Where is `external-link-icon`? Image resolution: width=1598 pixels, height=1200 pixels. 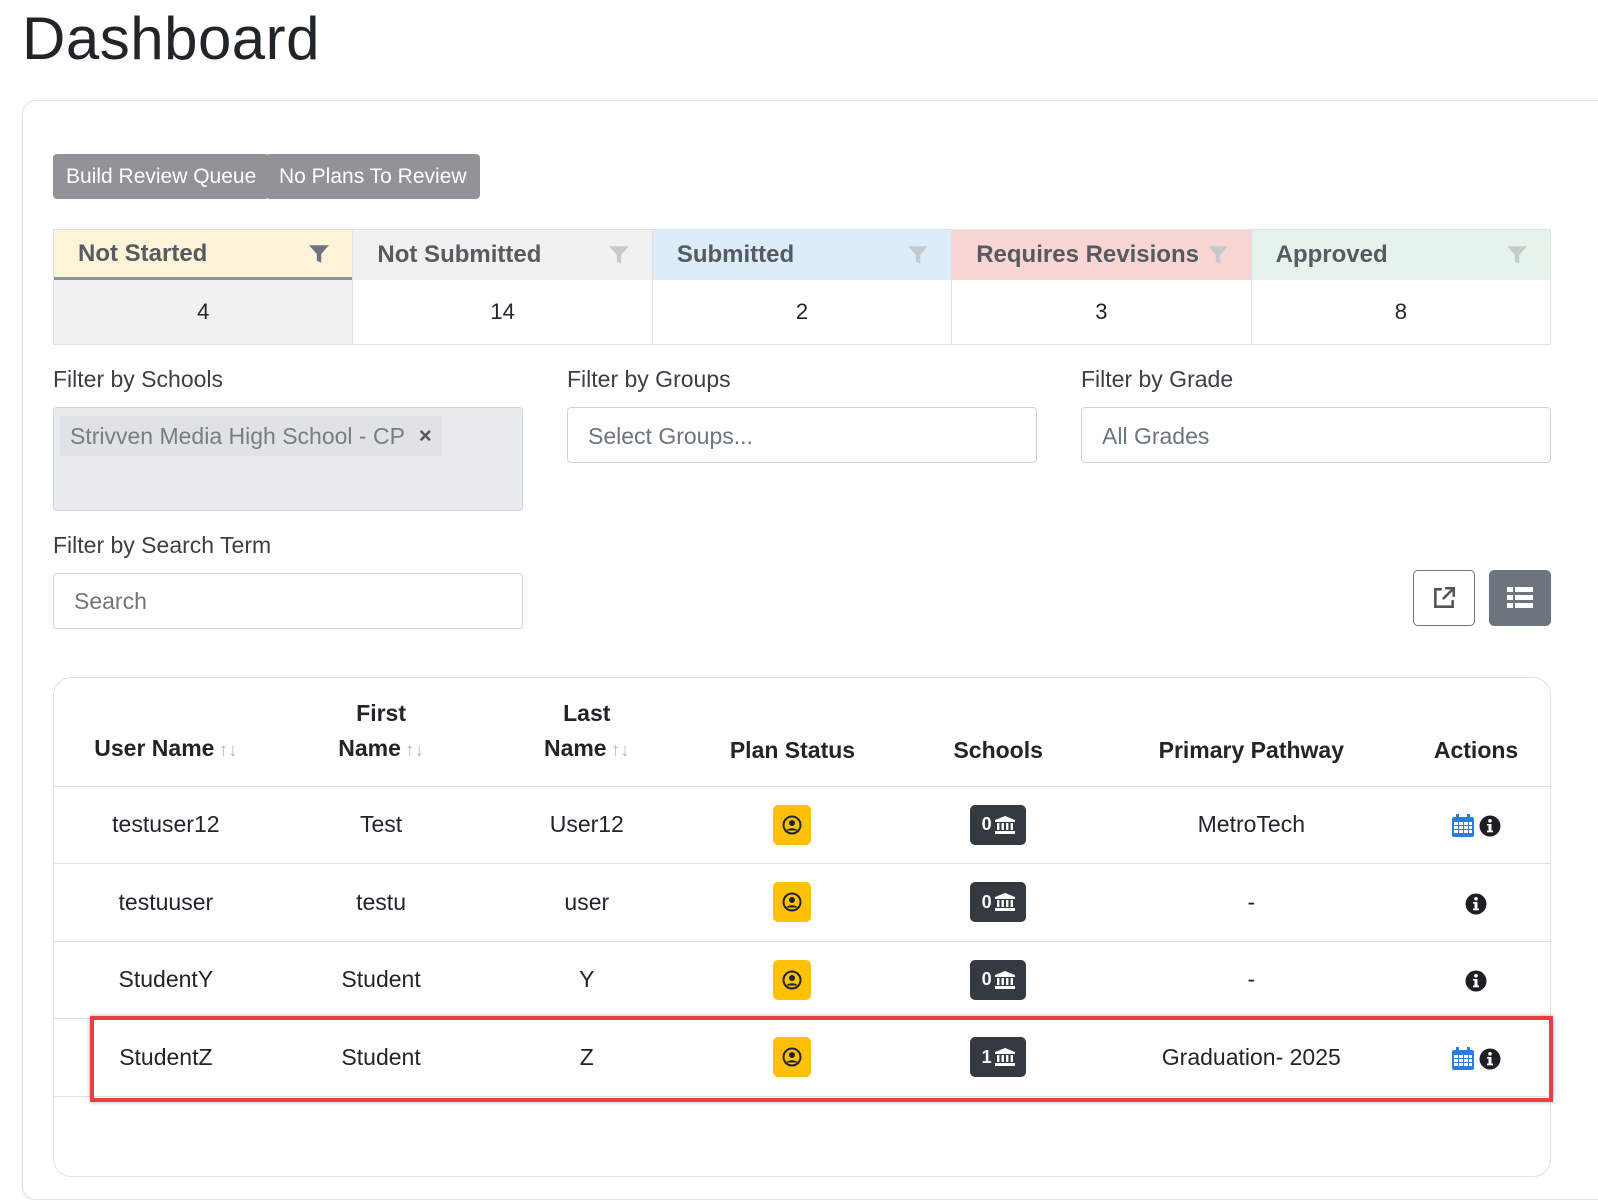
external-link-icon is located at coordinates (1445, 597).